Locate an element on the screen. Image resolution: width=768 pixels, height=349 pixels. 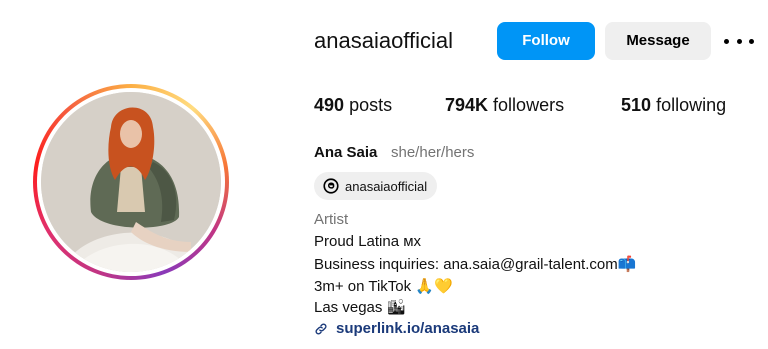
following-label: following is located at coordinates (691, 105).